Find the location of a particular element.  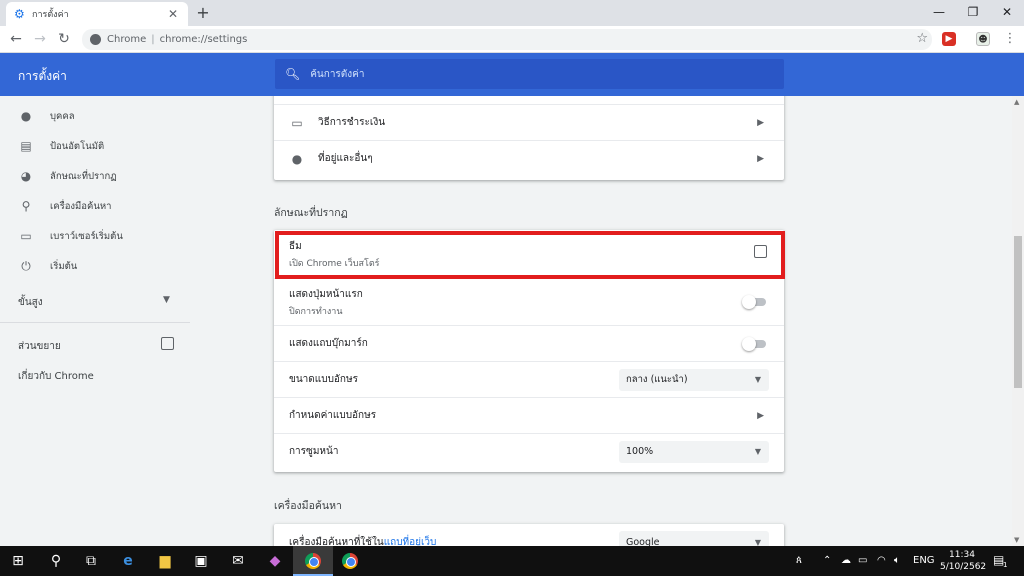

store-icon: ▣ is located at coordinates (201, 561).